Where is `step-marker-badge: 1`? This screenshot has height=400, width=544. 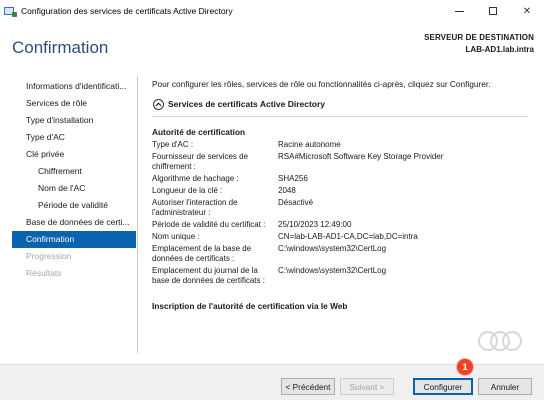
step-marker-badge: 1 is located at coordinates (465, 367).